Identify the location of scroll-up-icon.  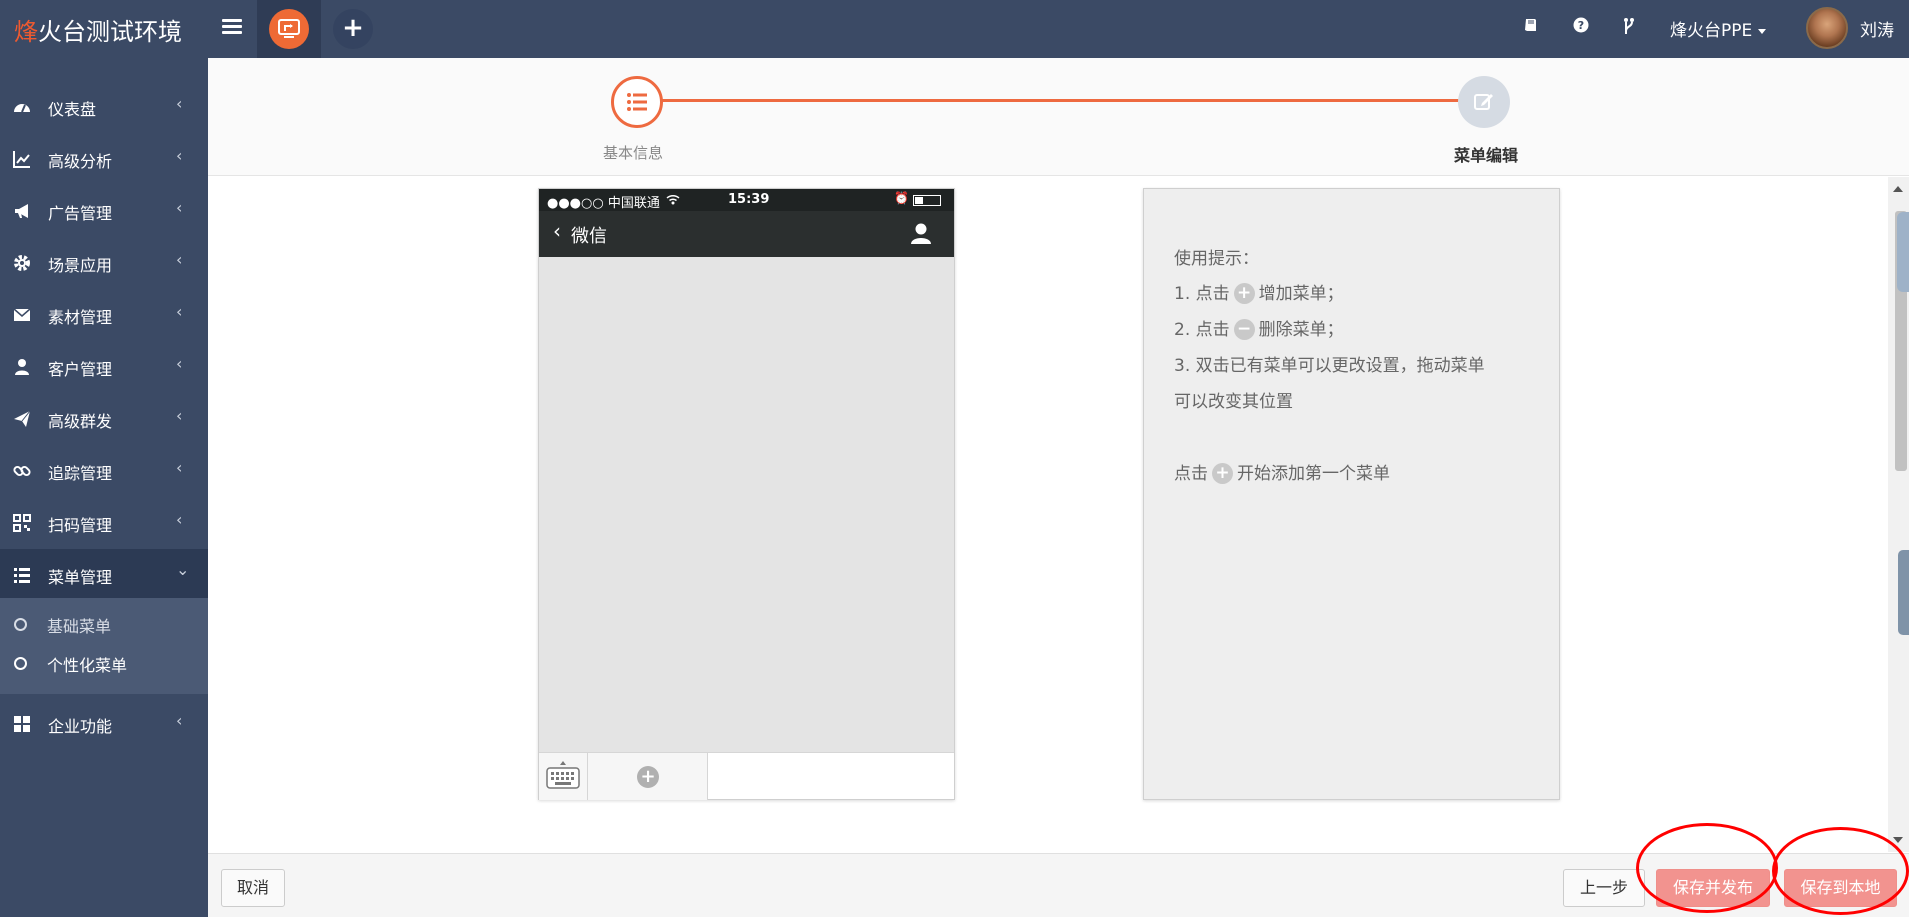
(1898, 189).